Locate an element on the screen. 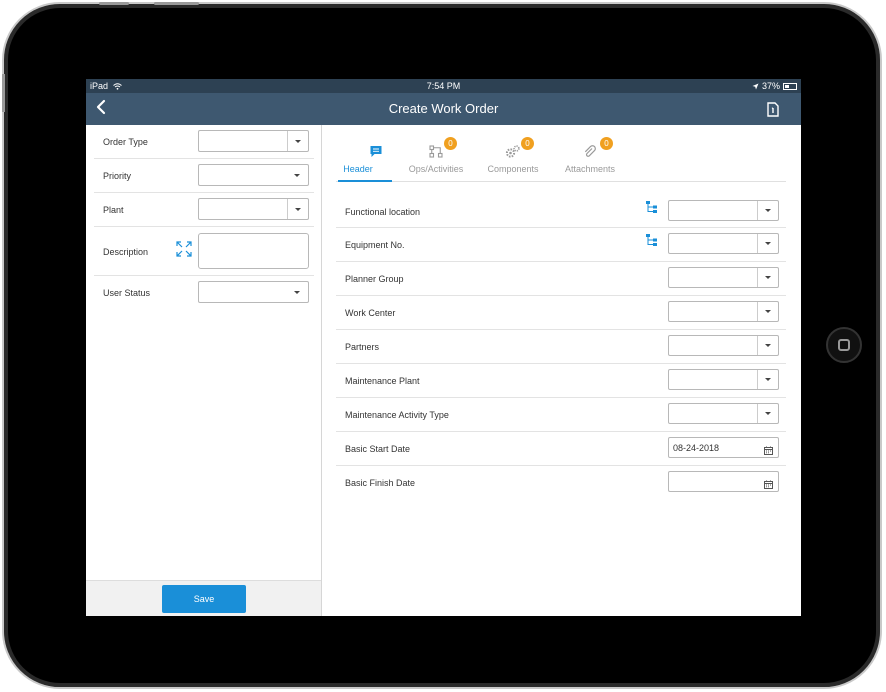 This screenshot has width=886, height=692. paperclip-icon is located at coordinates (590, 152).